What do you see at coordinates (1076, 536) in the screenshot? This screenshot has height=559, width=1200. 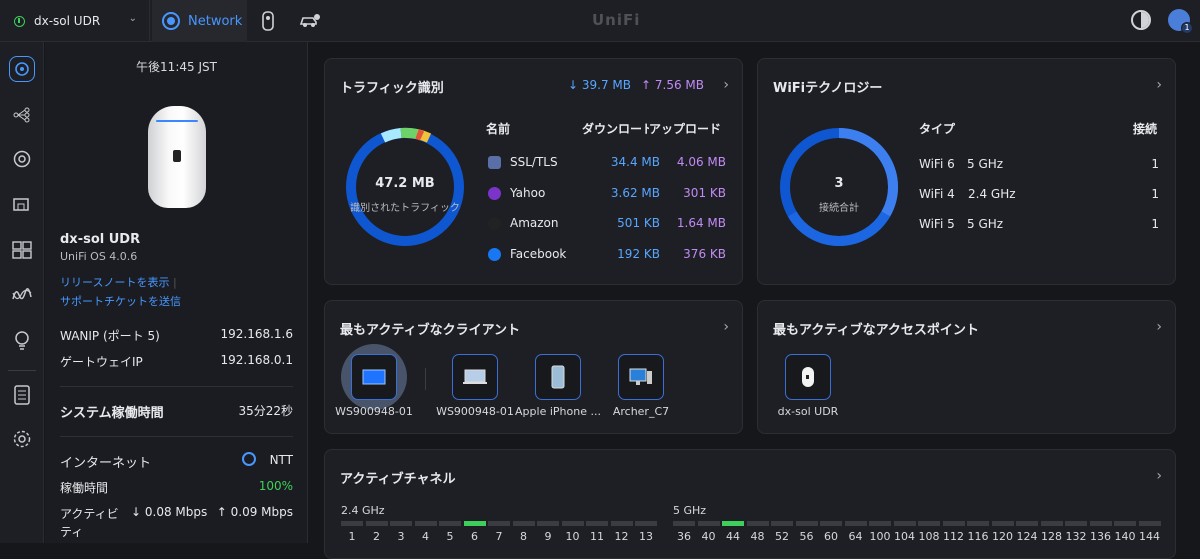 I see `channel-number: 132` at bounding box center [1076, 536].